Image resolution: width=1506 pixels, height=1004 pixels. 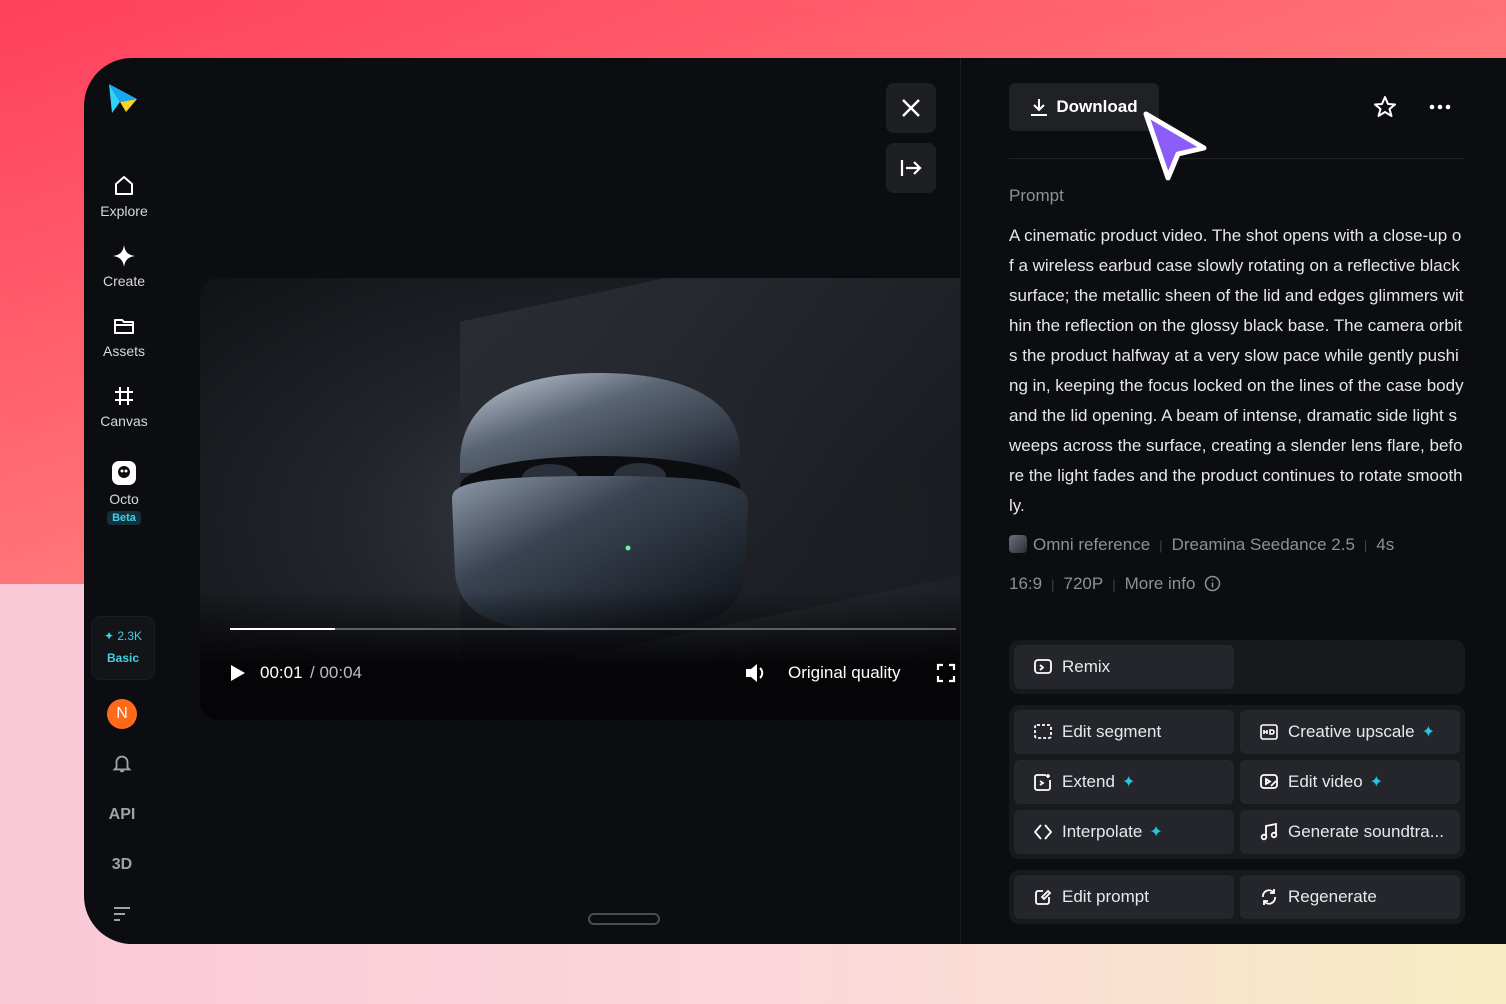 I want to click on current-time: 00:01, so click(x=281, y=672).